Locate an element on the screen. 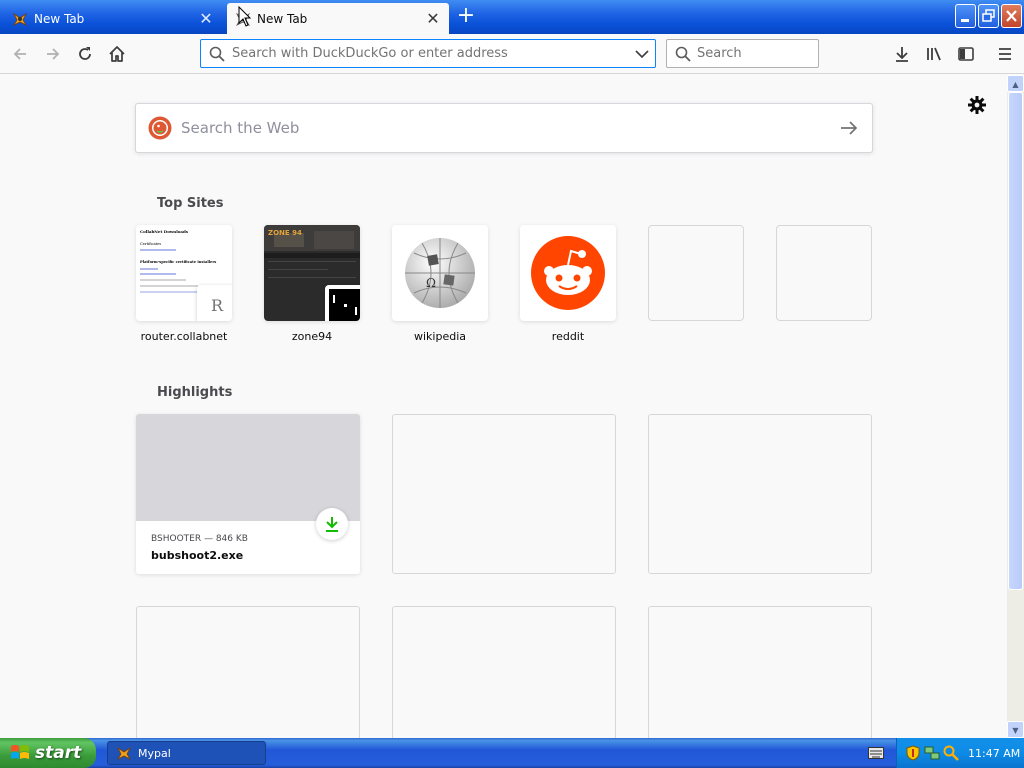  forward-button is located at coordinates (53, 54).